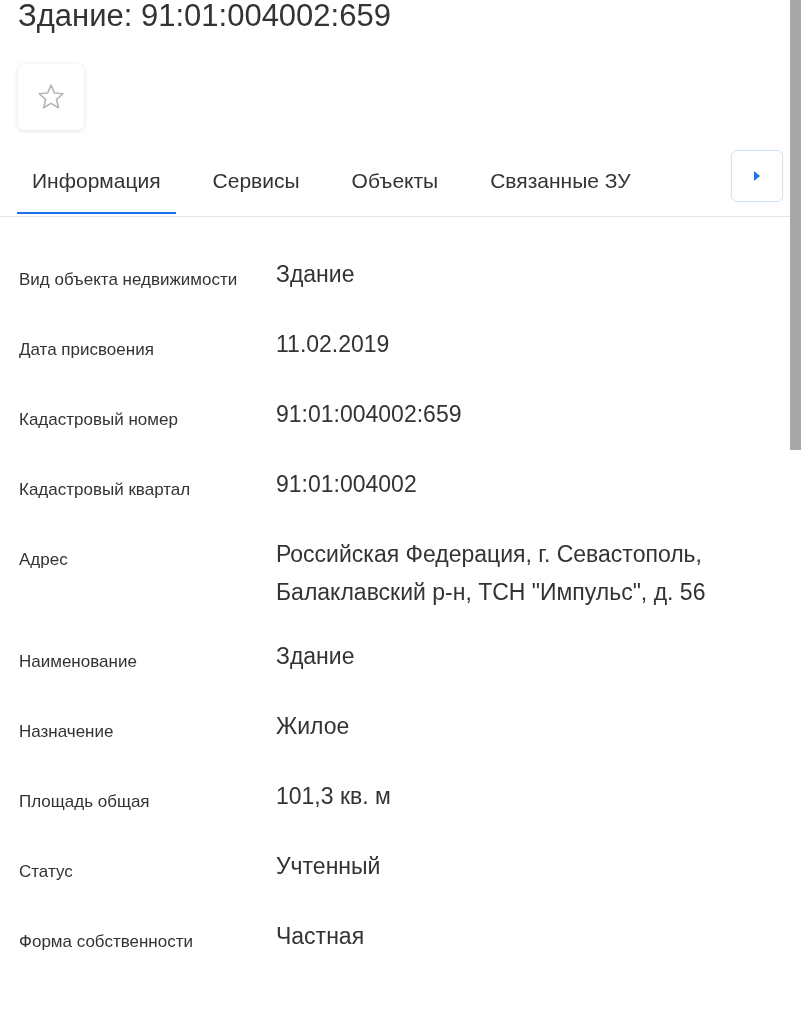 The height and width of the screenshot is (1024, 801). What do you see at coordinates (491, 573) in the screenshot?
I see `field-value: Российская Федерация, г. Севастополь, Балаклавский р-н, ТСН "Импульс", д. 56` at bounding box center [491, 573].